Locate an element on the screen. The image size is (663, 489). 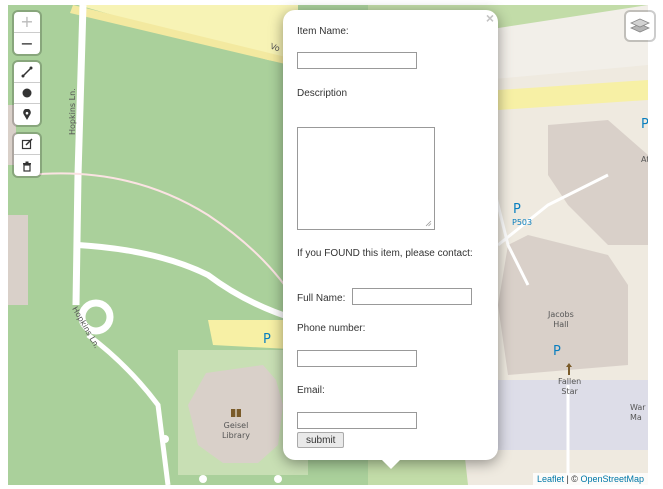
item-name-input is located at coordinates (357, 60).